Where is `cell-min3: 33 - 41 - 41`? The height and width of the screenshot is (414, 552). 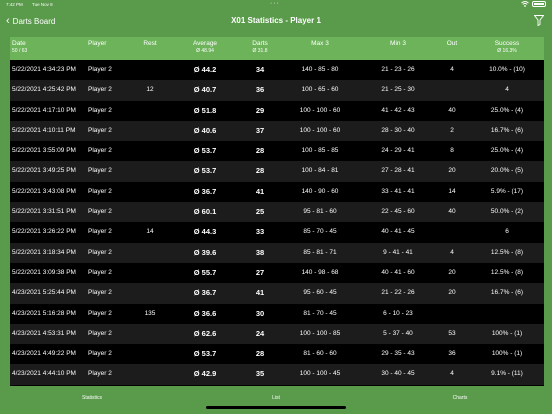
cell-min3: 33 - 41 - 41 is located at coordinates (398, 191).